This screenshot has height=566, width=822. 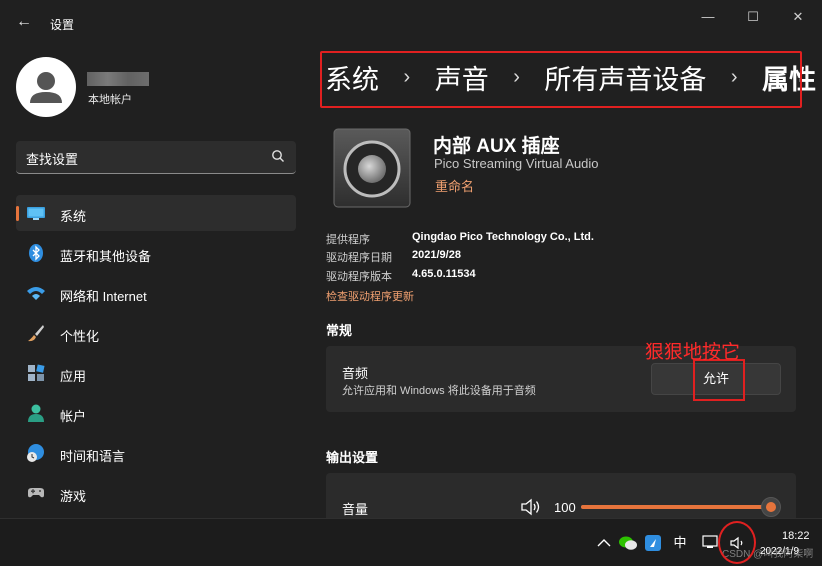 I want to click on person-icon, so click(x=36, y=413).